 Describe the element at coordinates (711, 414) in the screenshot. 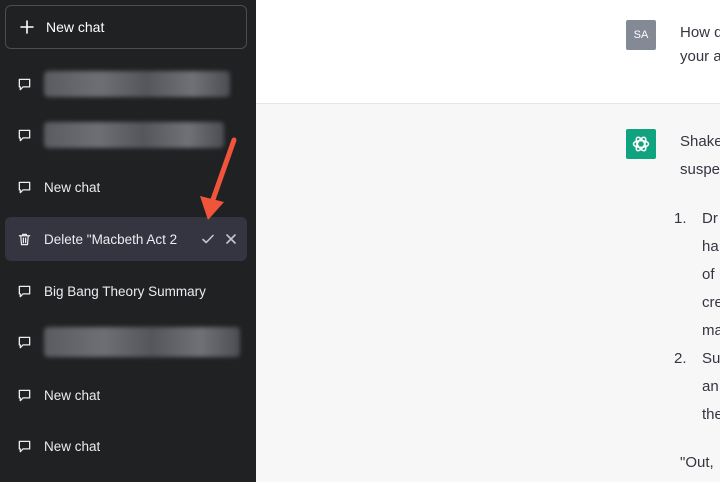

I see `list-line: the` at that location.